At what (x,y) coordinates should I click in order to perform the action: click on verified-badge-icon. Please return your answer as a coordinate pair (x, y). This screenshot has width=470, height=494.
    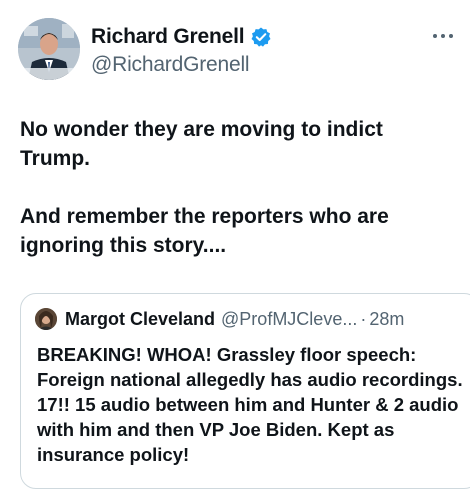
    Looking at the image, I should click on (261, 37).